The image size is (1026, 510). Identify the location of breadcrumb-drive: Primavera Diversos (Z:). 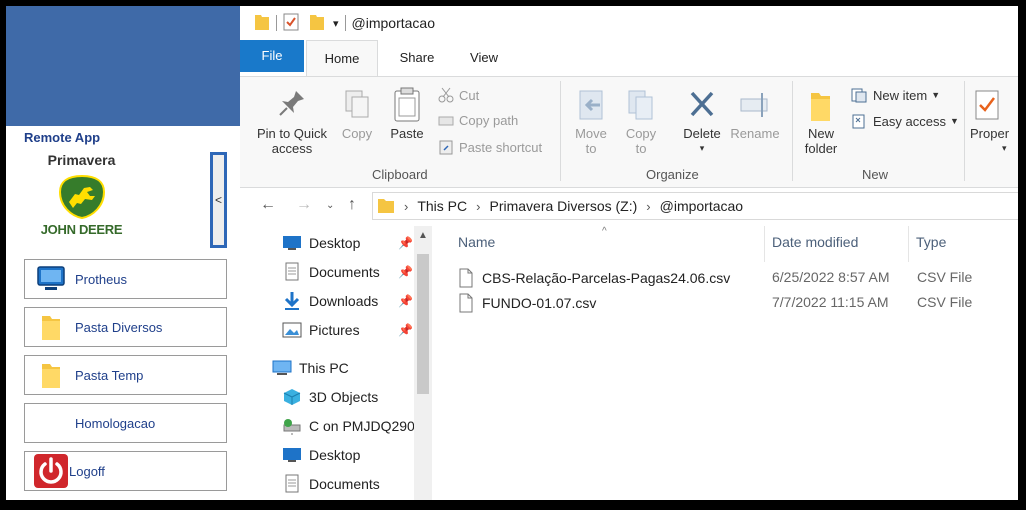
(563, 206).